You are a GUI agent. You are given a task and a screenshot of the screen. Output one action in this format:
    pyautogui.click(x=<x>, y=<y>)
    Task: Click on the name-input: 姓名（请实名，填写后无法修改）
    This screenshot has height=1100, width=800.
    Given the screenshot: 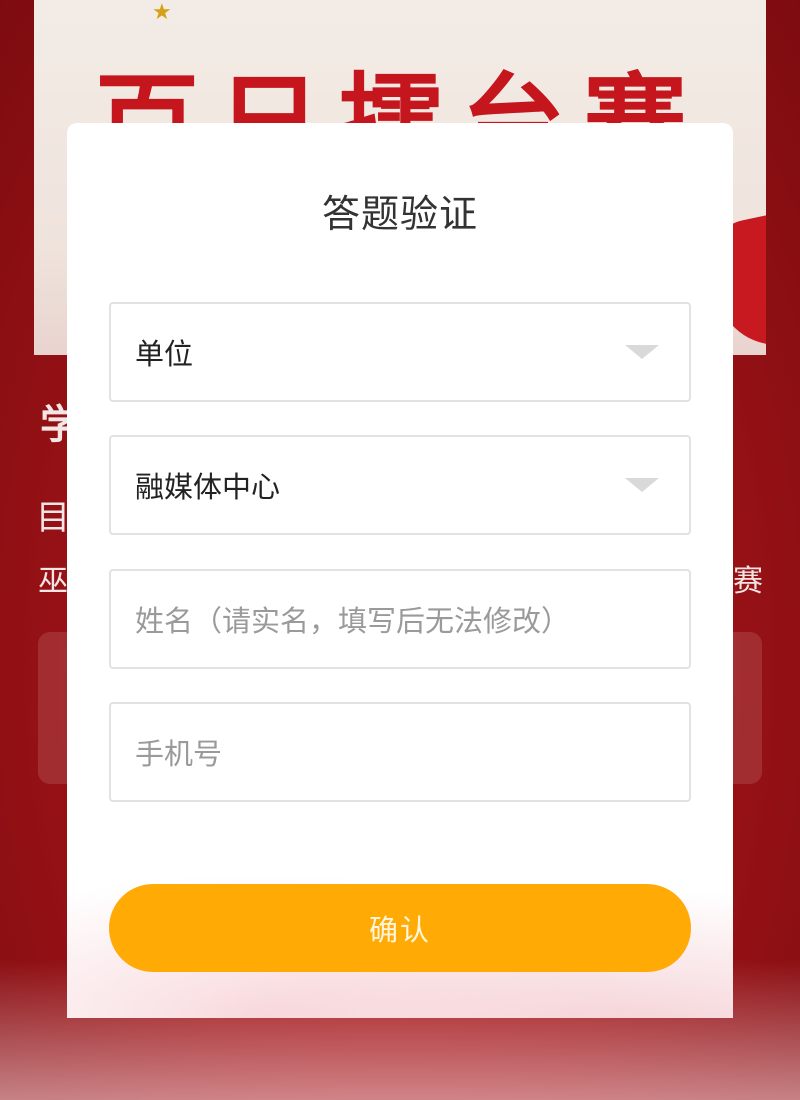 What is the action you would take?
    pyautogui.click(x=400, y=619)
    